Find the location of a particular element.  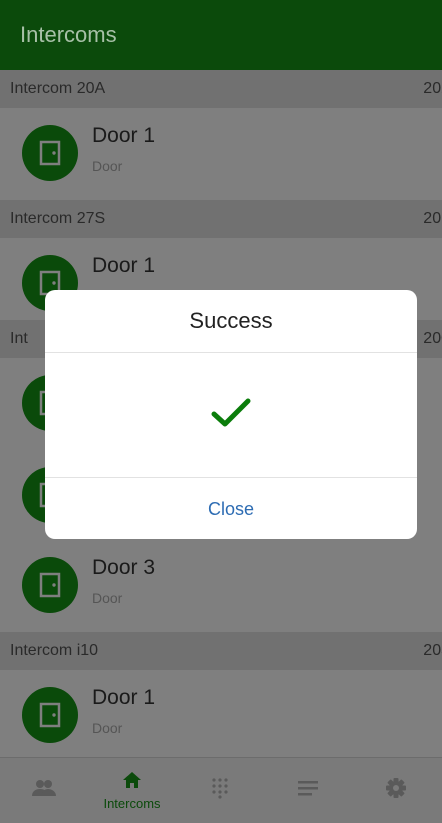

dialog-body is located at coordinates (231, 415).